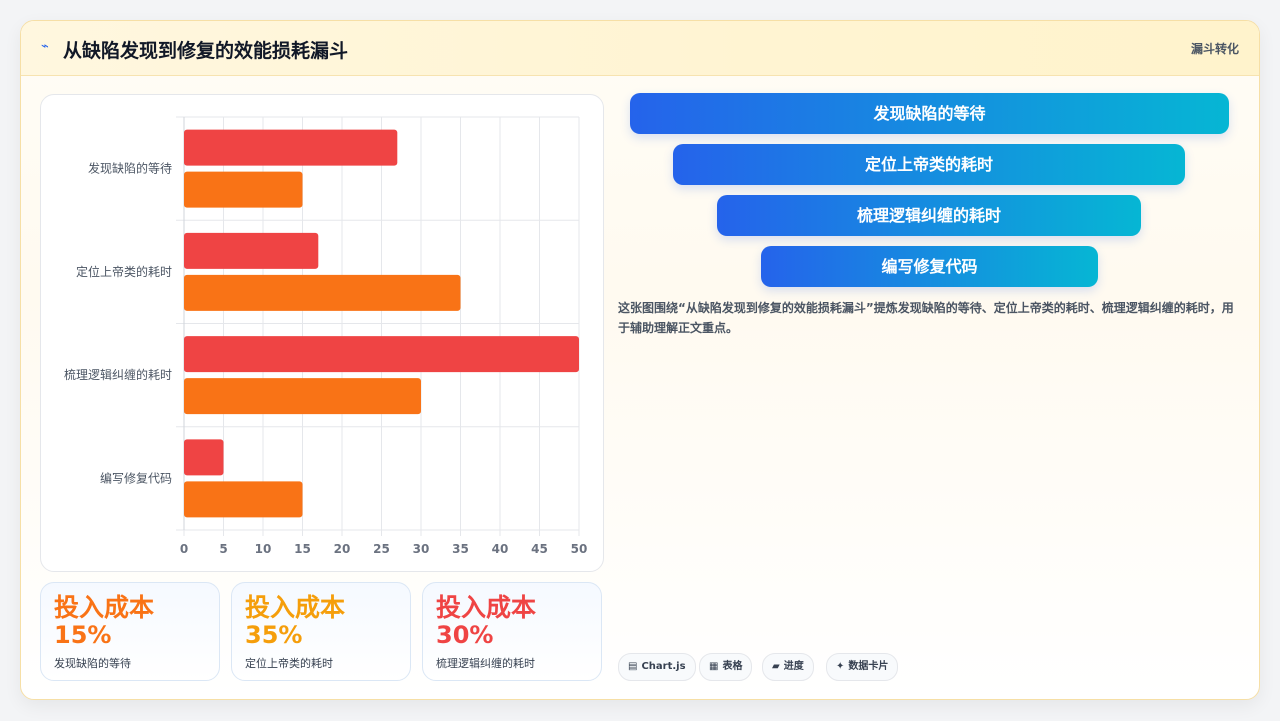 This screenshot has width=1280, height=721. What do you see at coordinates (485, 663) in the screenshot?
I see `stat-label: 梳理逻辑纠缠的耗时` at bounding box center [485, 663].